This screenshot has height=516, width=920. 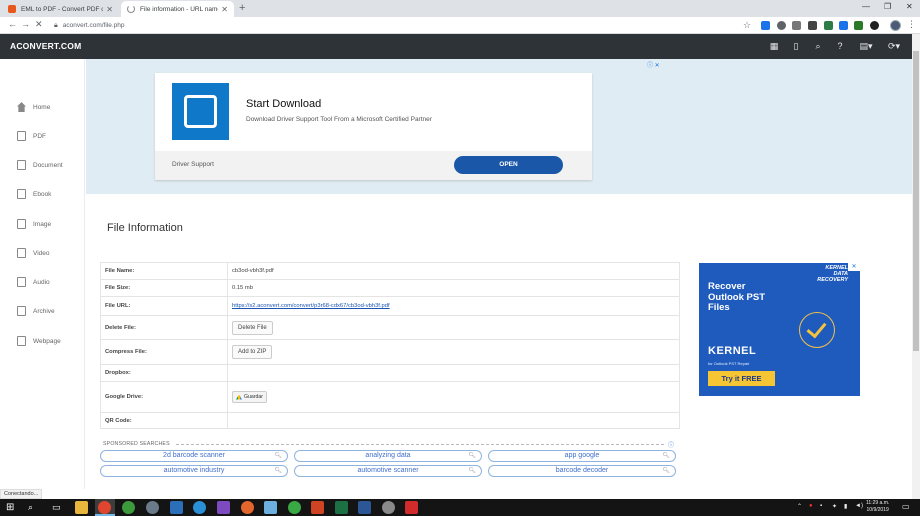 What do you see at coordinates (390, 327) in the screenshot?
I see `table-row: Delete File` at bounding box center [390, 327].